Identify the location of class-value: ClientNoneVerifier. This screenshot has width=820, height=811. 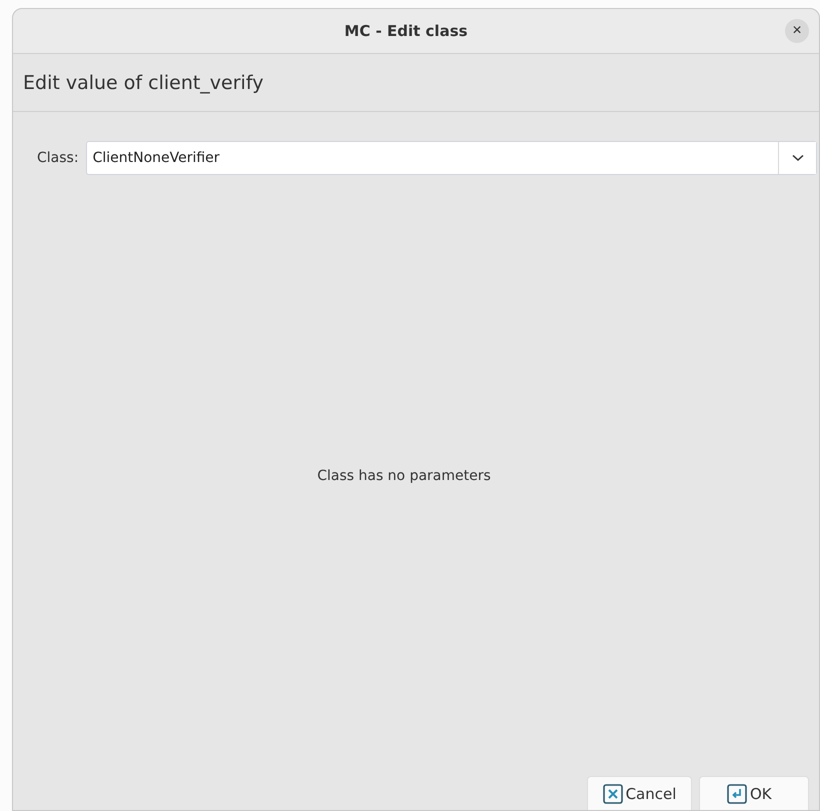
(156, 158).